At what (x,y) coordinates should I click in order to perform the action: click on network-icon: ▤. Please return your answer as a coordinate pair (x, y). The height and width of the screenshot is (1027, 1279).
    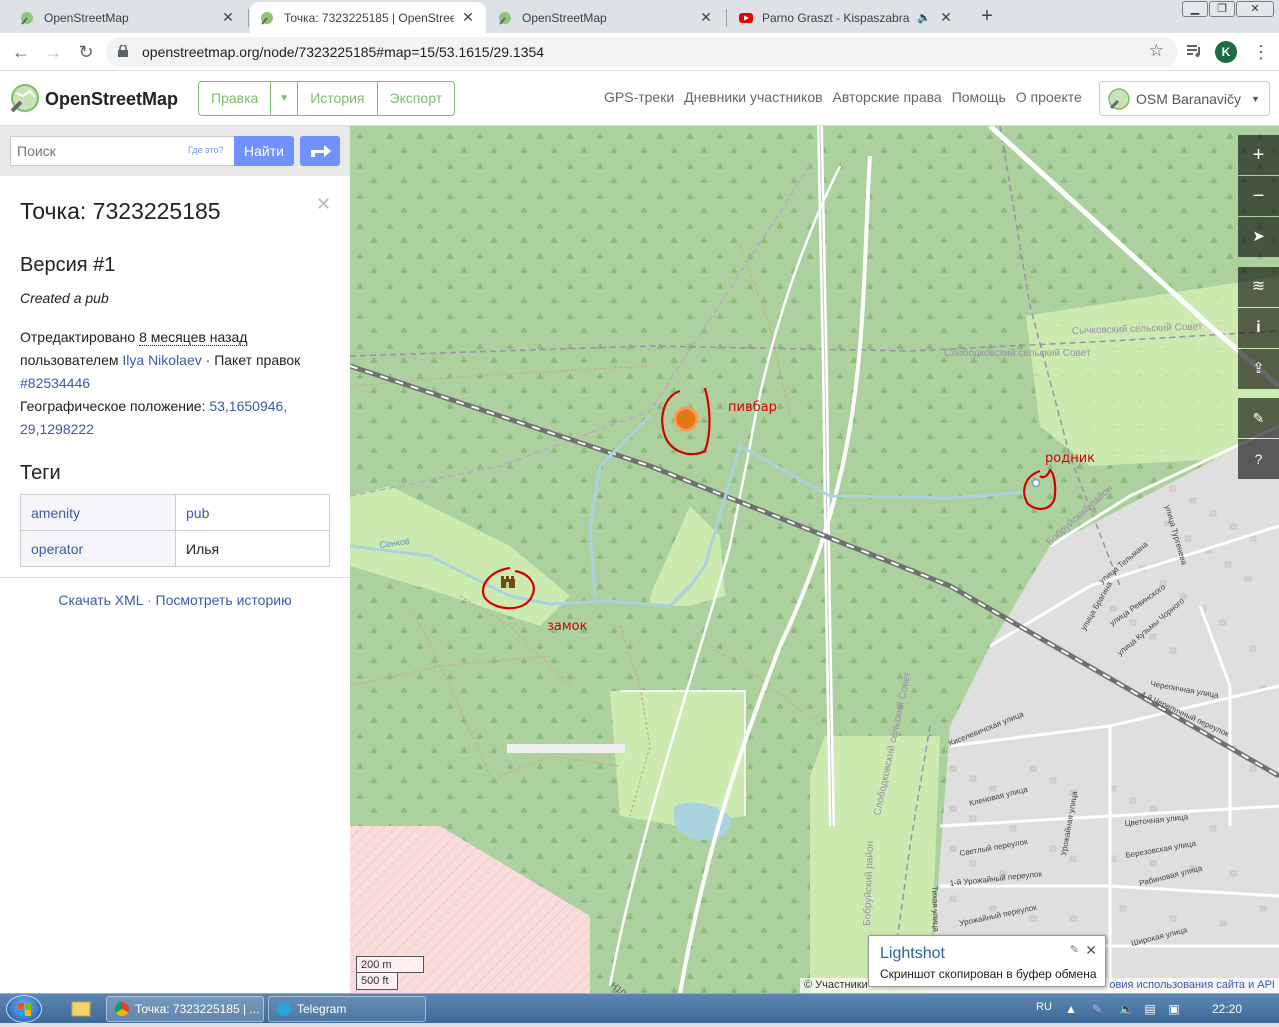
    Looking at the image, I should click on (1150, 1009).